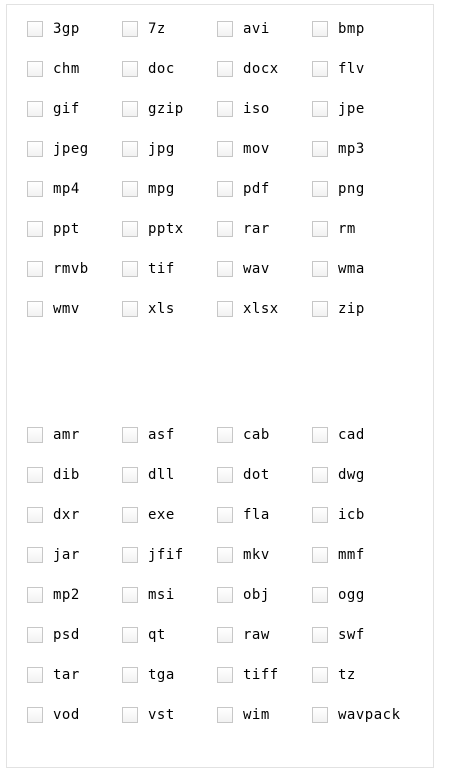  I want to click on file-type-option: doc, so click(169, 80).